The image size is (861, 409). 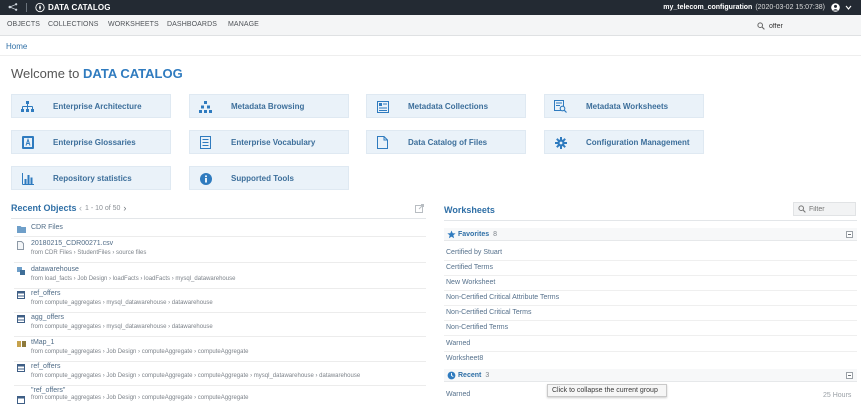 I want to click on tile-label: Repository statistics, so click(x=92, y=178).